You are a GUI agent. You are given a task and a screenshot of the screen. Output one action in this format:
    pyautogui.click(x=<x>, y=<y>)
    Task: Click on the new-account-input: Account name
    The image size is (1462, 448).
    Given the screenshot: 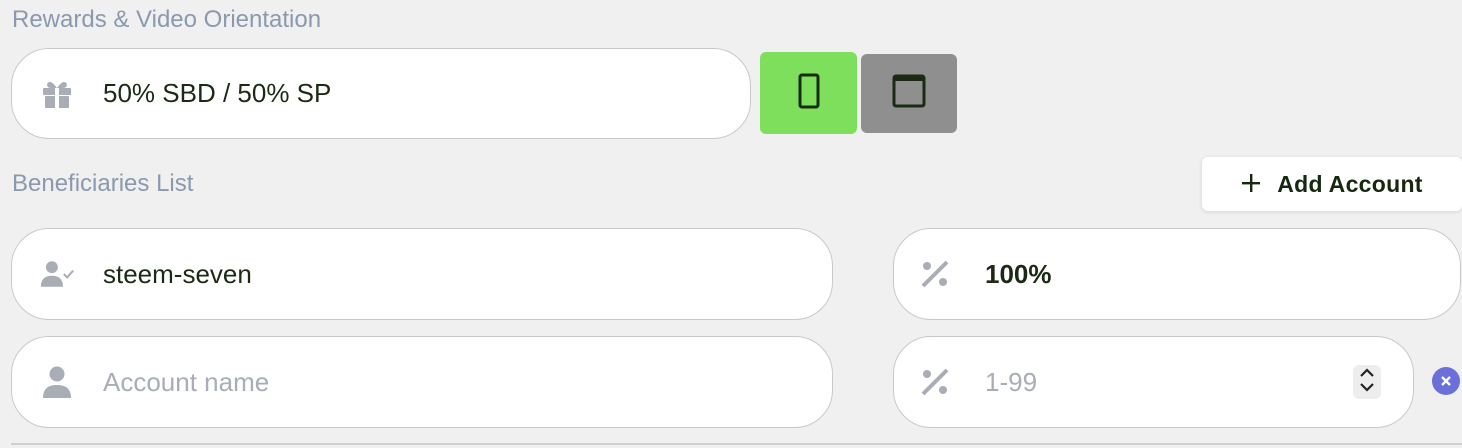 What is the action you would take?
    pyautogui.click(x=422, y=382)
    